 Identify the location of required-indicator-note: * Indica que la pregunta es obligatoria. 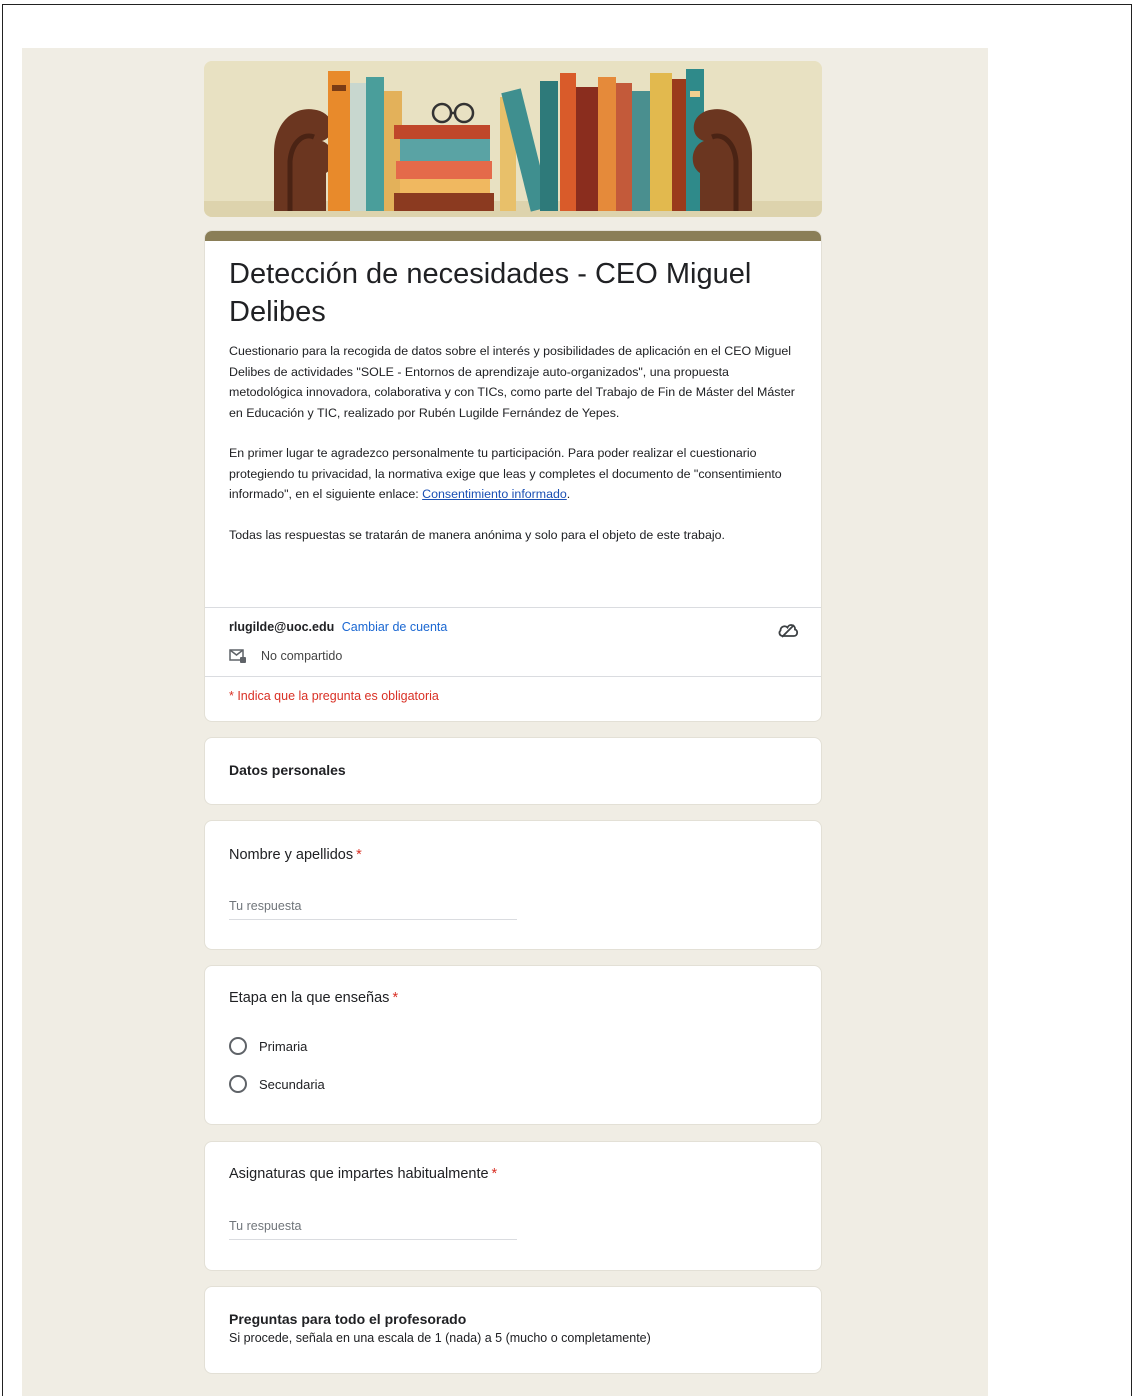
(334, 696).